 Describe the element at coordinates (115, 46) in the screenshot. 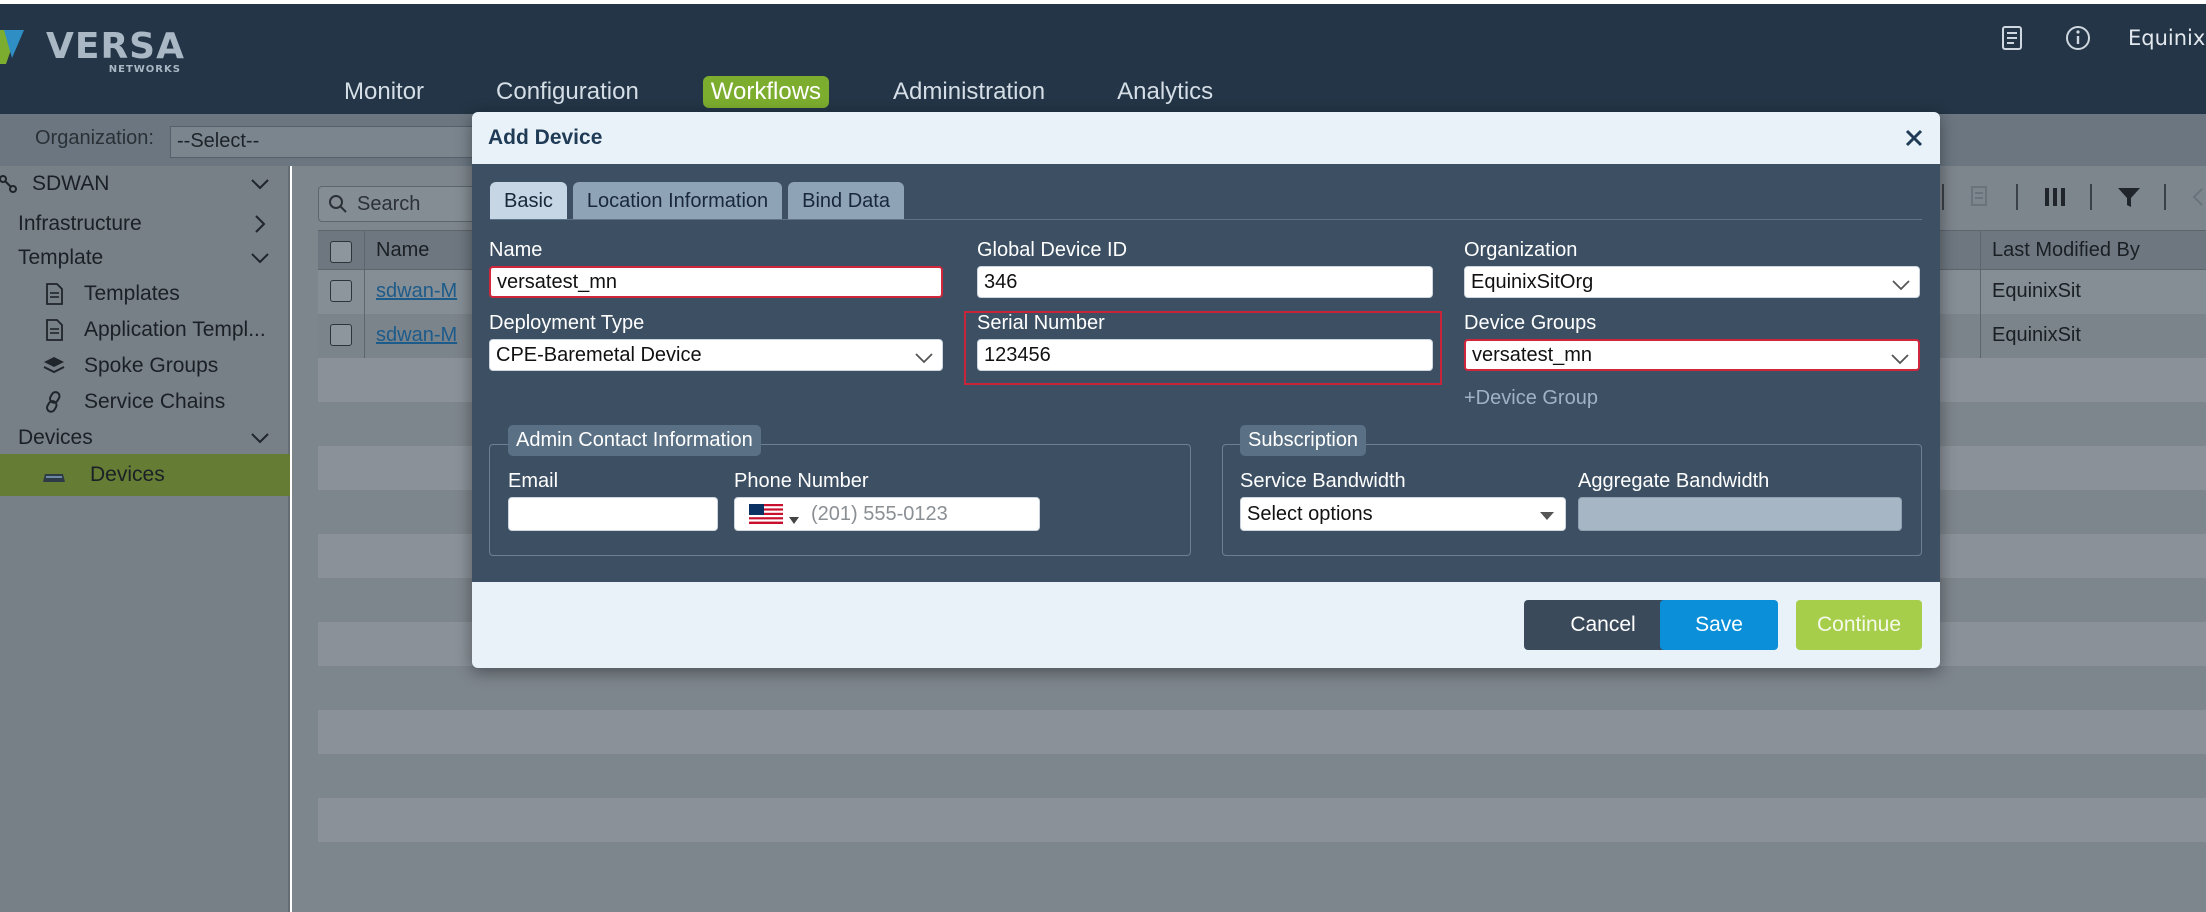

I see `logo-wordmark: VERSA` at that location.